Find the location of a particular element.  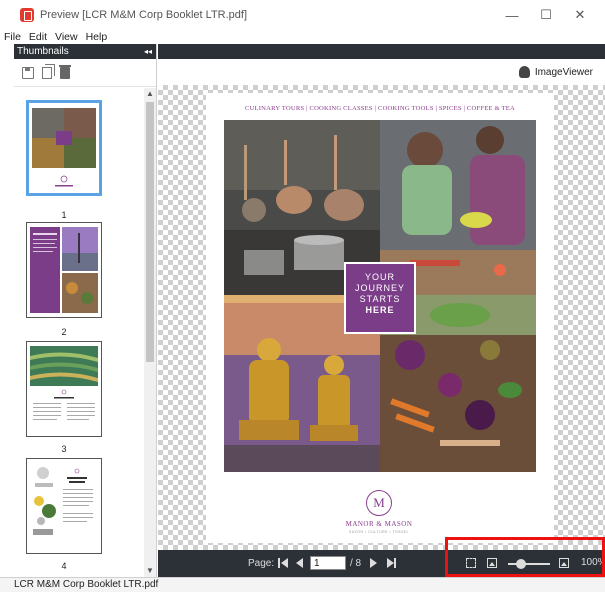

thumbnail-page-1-number: 1 is located at coordinates (64, 215).